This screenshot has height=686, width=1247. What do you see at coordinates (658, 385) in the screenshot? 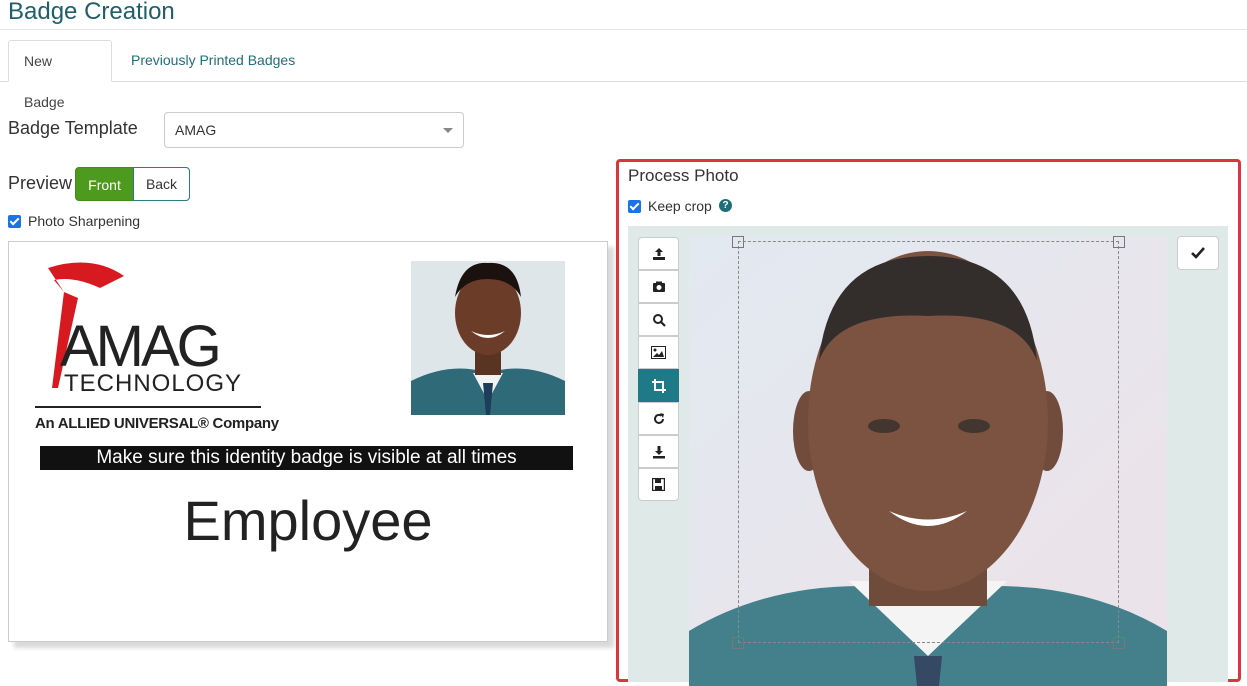
I see `crop-icon` at bounding box center [658, 385].